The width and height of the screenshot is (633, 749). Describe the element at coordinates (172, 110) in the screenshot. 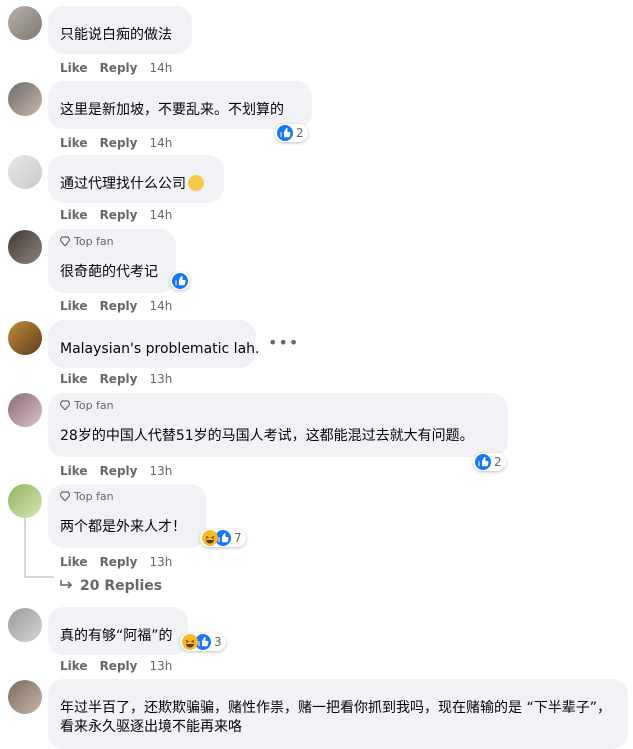

I see `comment-text: 这里是新加坡，不要乱来。不划算的` at that location.